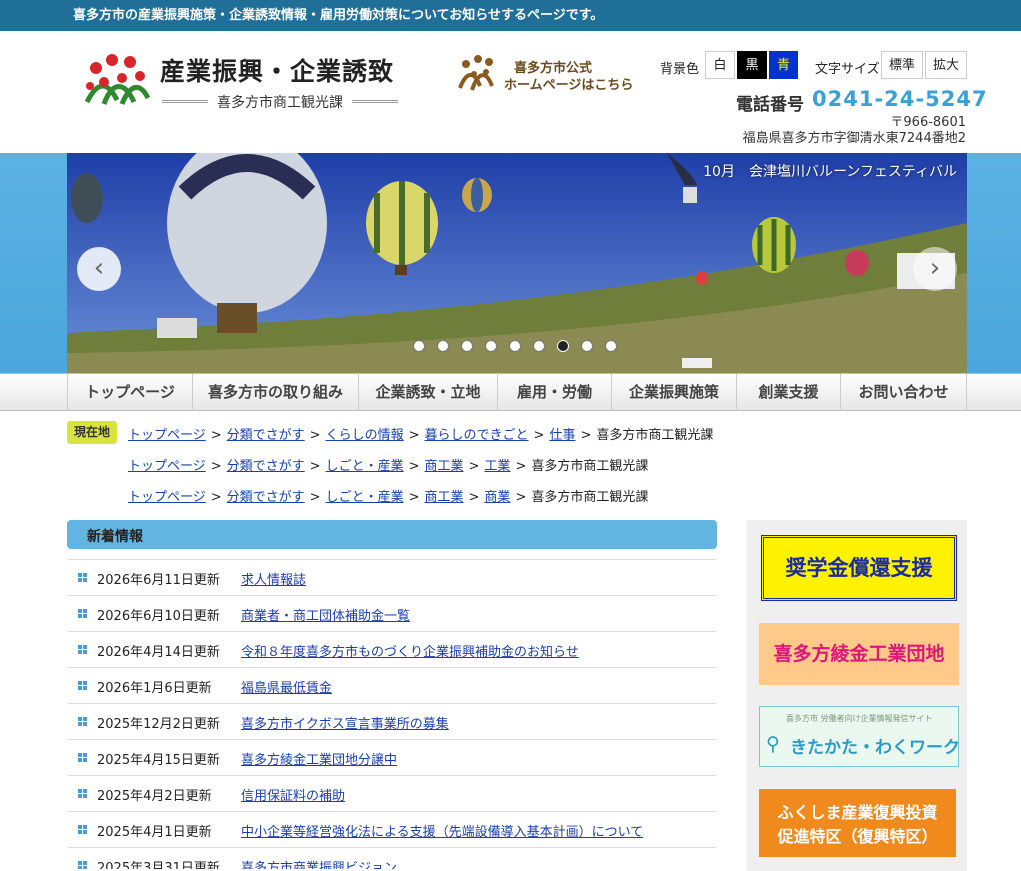 The height and width of the screenshot is (871, 1021). Describe the element at coordinates (92, 432) in the screenshot. I see `breadcrumb-label: 現在地` at that location.